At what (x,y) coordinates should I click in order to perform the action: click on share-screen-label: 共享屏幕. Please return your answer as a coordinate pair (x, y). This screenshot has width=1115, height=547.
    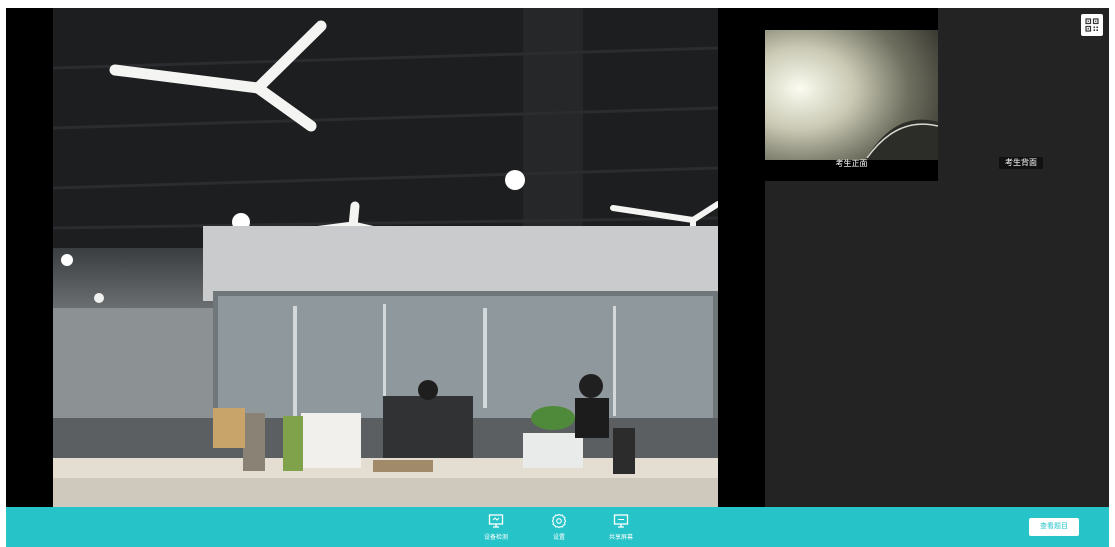
    Looking at the image, I should click on (620, 538).